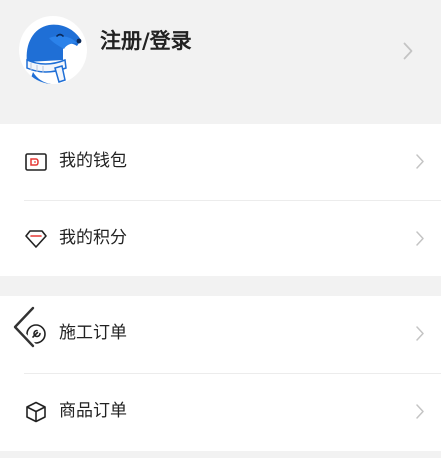 The height and width of the screenshot is (458, 441). I want to click on bottom-spacer, so click(220, 454).